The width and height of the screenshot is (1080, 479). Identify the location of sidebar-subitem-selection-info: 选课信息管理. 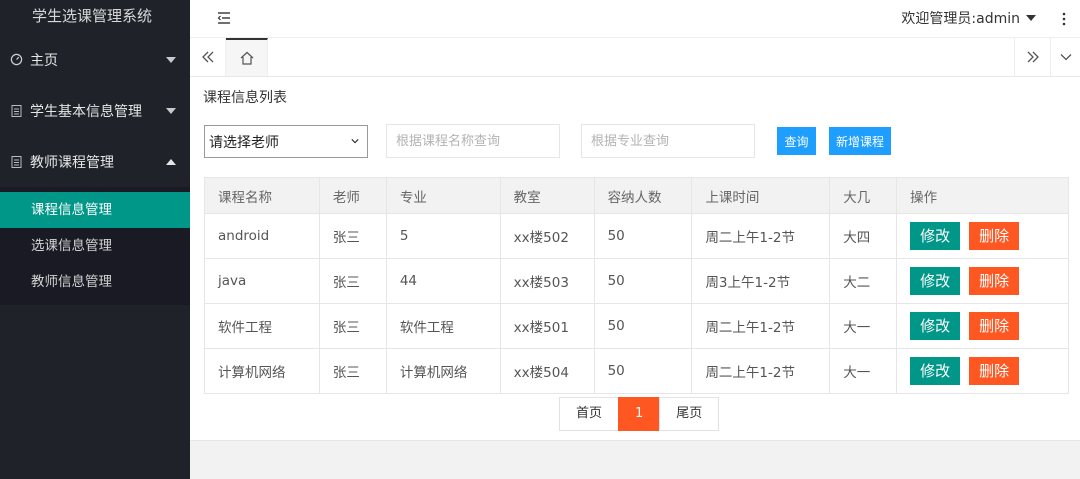
(95, 246).